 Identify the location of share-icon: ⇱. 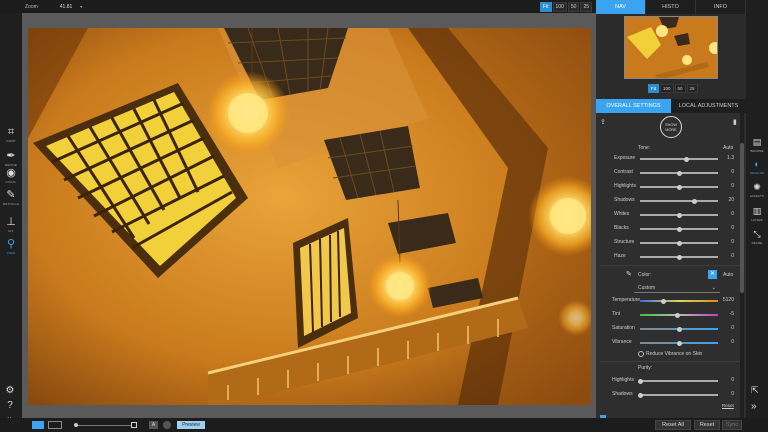
(755, 390).